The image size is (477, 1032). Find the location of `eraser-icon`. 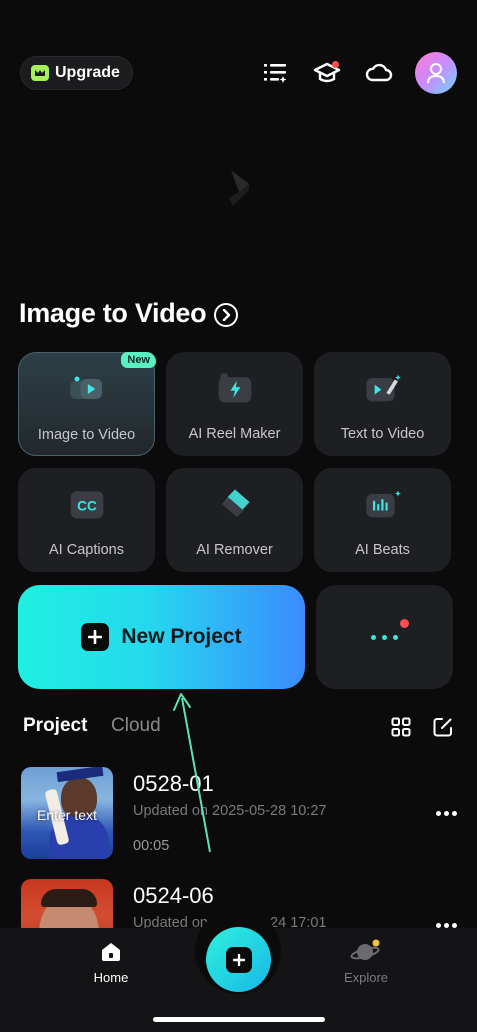

eraser-icon is located at coordinates (235, 504).